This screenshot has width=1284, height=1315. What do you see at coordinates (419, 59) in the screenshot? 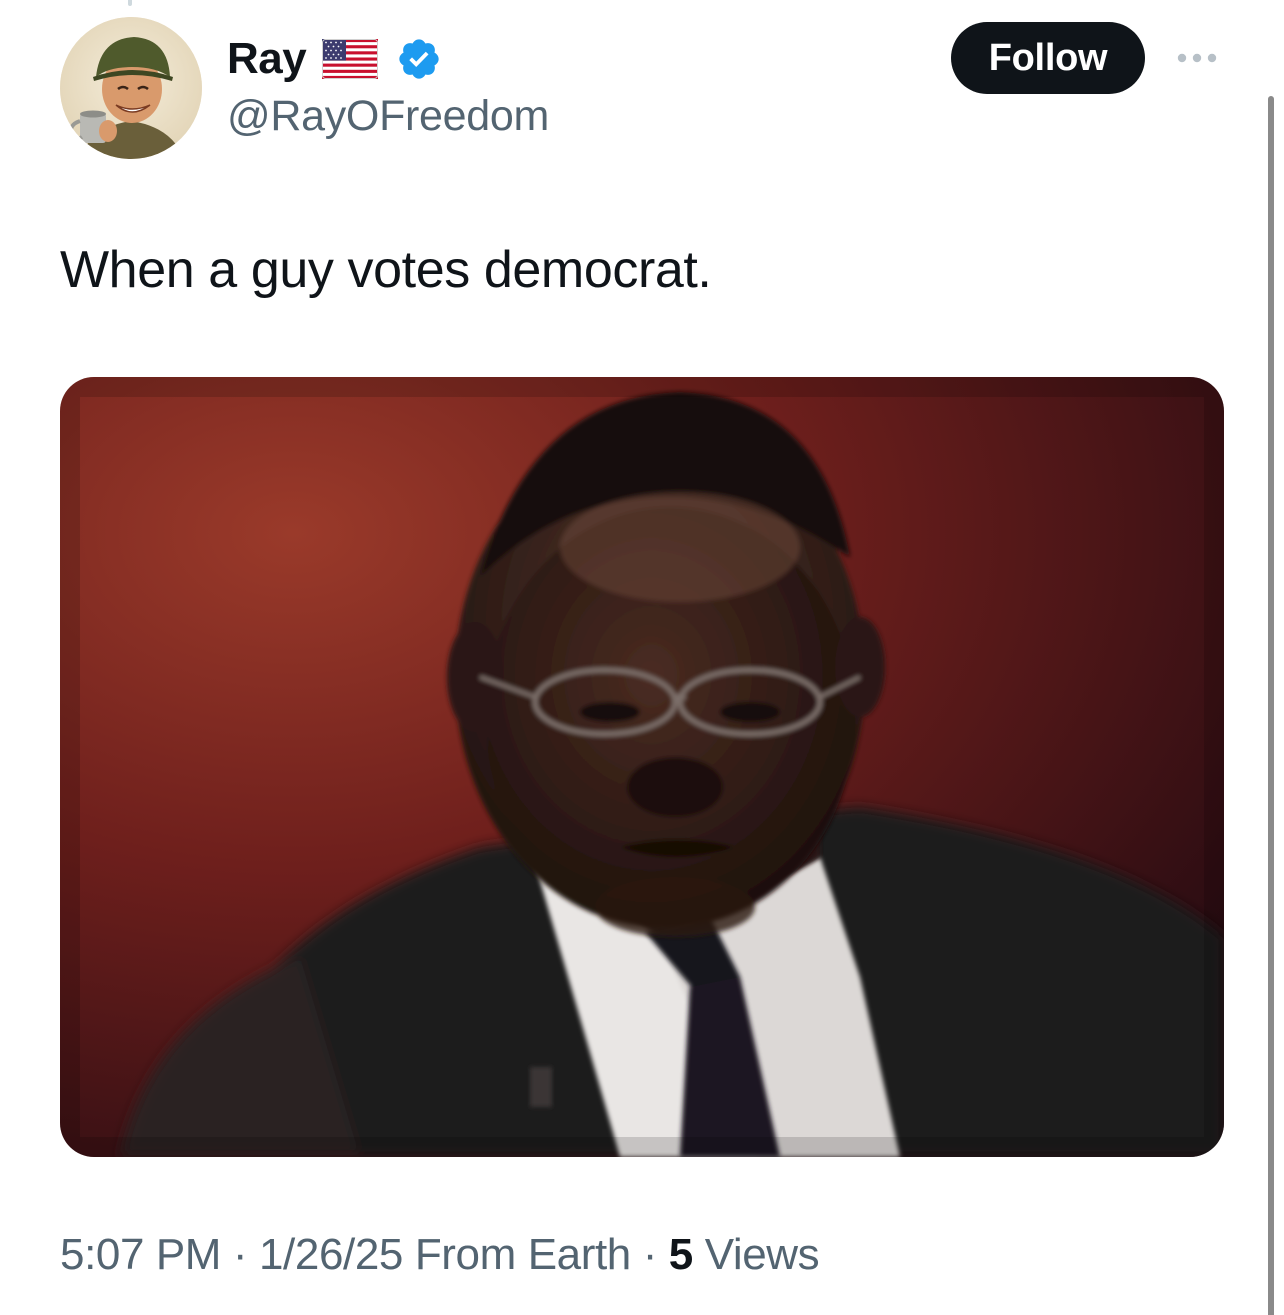
I see `verified-badge-icon` at bounding box center [419, 59].